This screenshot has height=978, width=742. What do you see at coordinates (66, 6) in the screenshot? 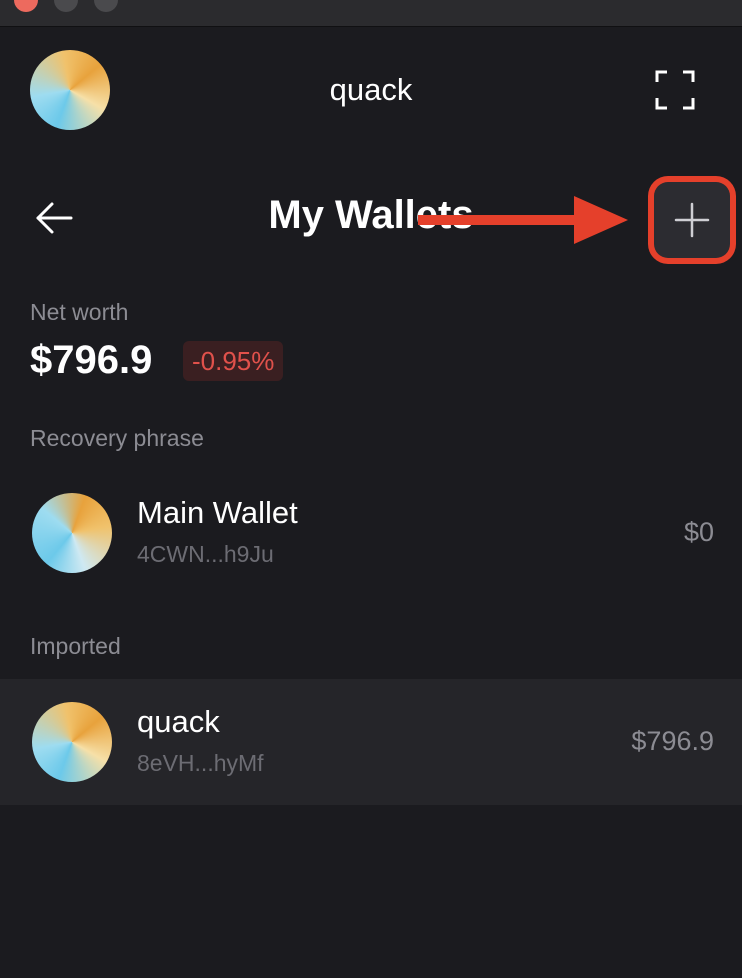
I see `minimize-window-button` at bounding box center [66, 6].